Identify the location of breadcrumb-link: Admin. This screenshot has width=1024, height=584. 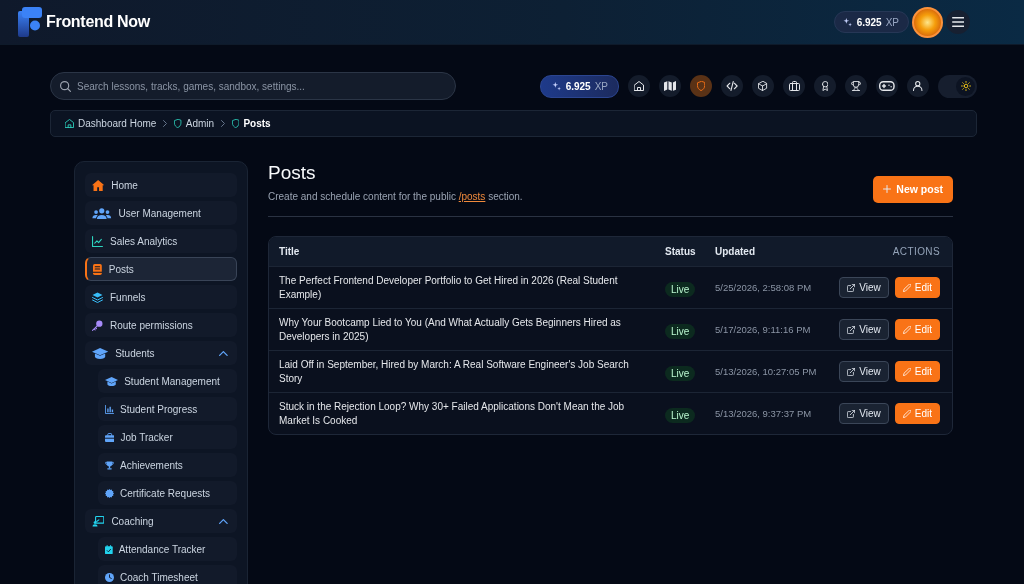
(194, 123).